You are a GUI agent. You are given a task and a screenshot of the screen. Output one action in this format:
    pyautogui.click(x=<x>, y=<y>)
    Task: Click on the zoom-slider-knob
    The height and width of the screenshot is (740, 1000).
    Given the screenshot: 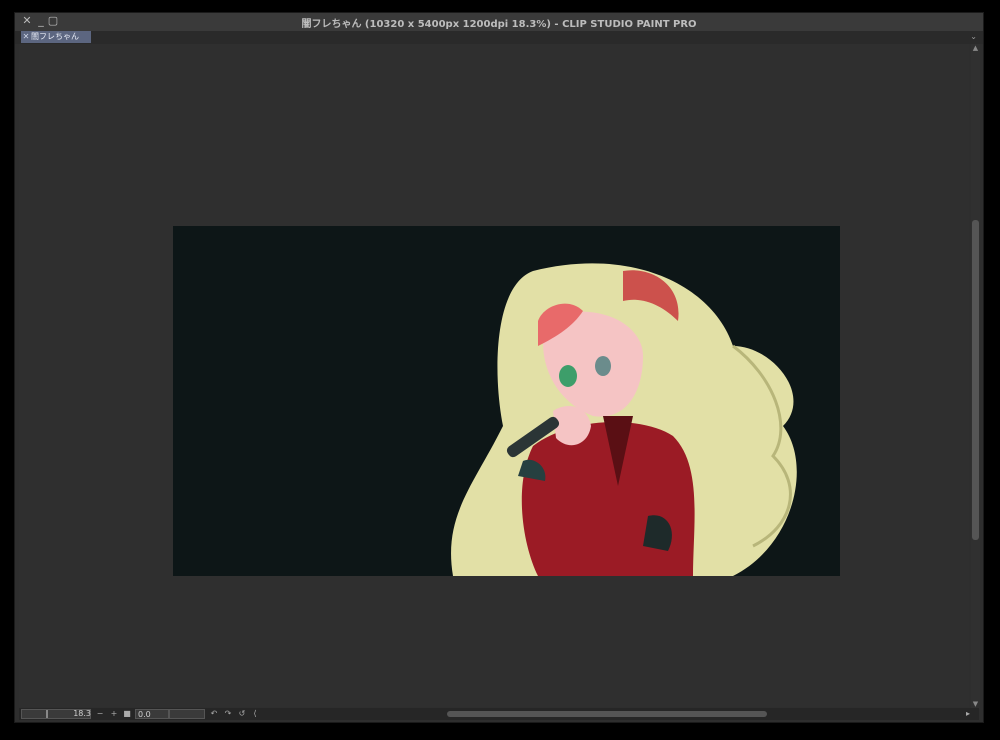 What is the action you would take?
    pyautogui.click(x=47, y=714)
    